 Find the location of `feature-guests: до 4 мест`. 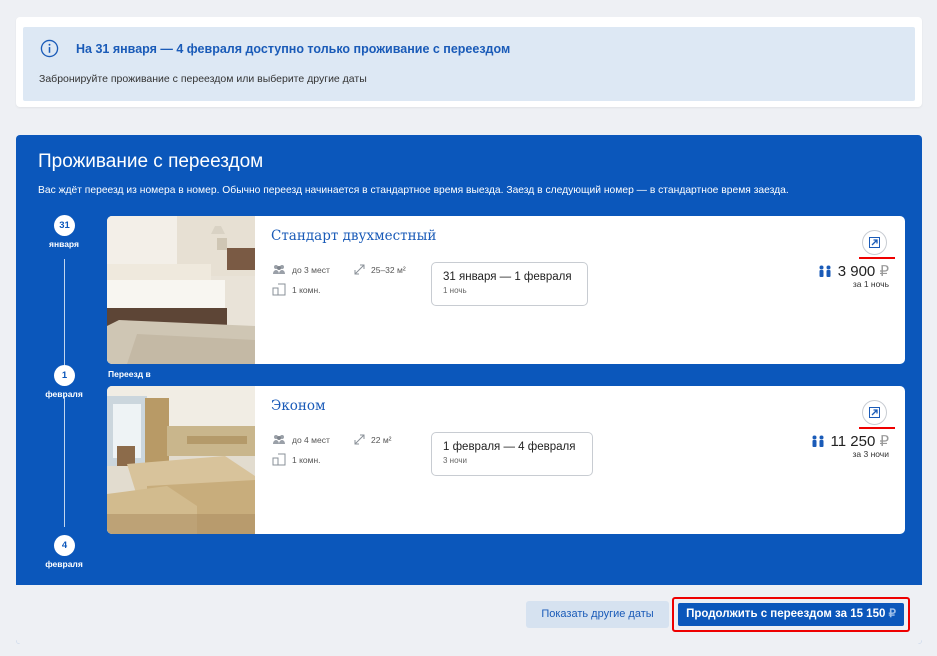

feature-guests: до 4 мест is located at coordinates (301, 439).